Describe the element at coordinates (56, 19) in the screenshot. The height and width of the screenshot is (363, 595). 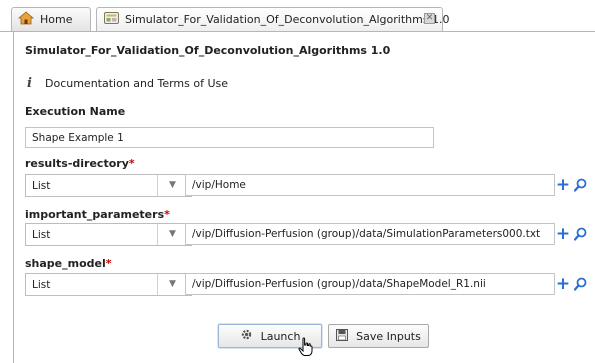
I see `tab-home-label: Home` at that location.